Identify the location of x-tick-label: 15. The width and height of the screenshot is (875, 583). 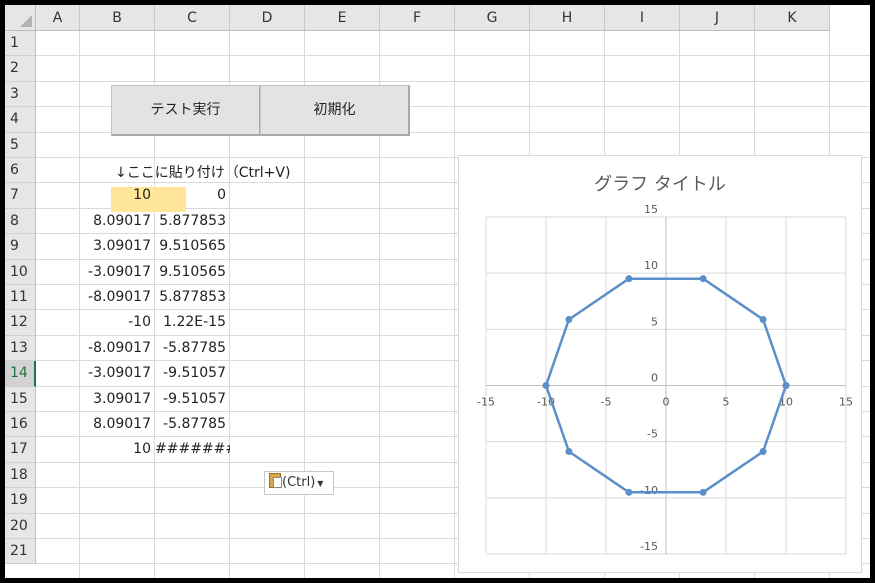
(846, 402).